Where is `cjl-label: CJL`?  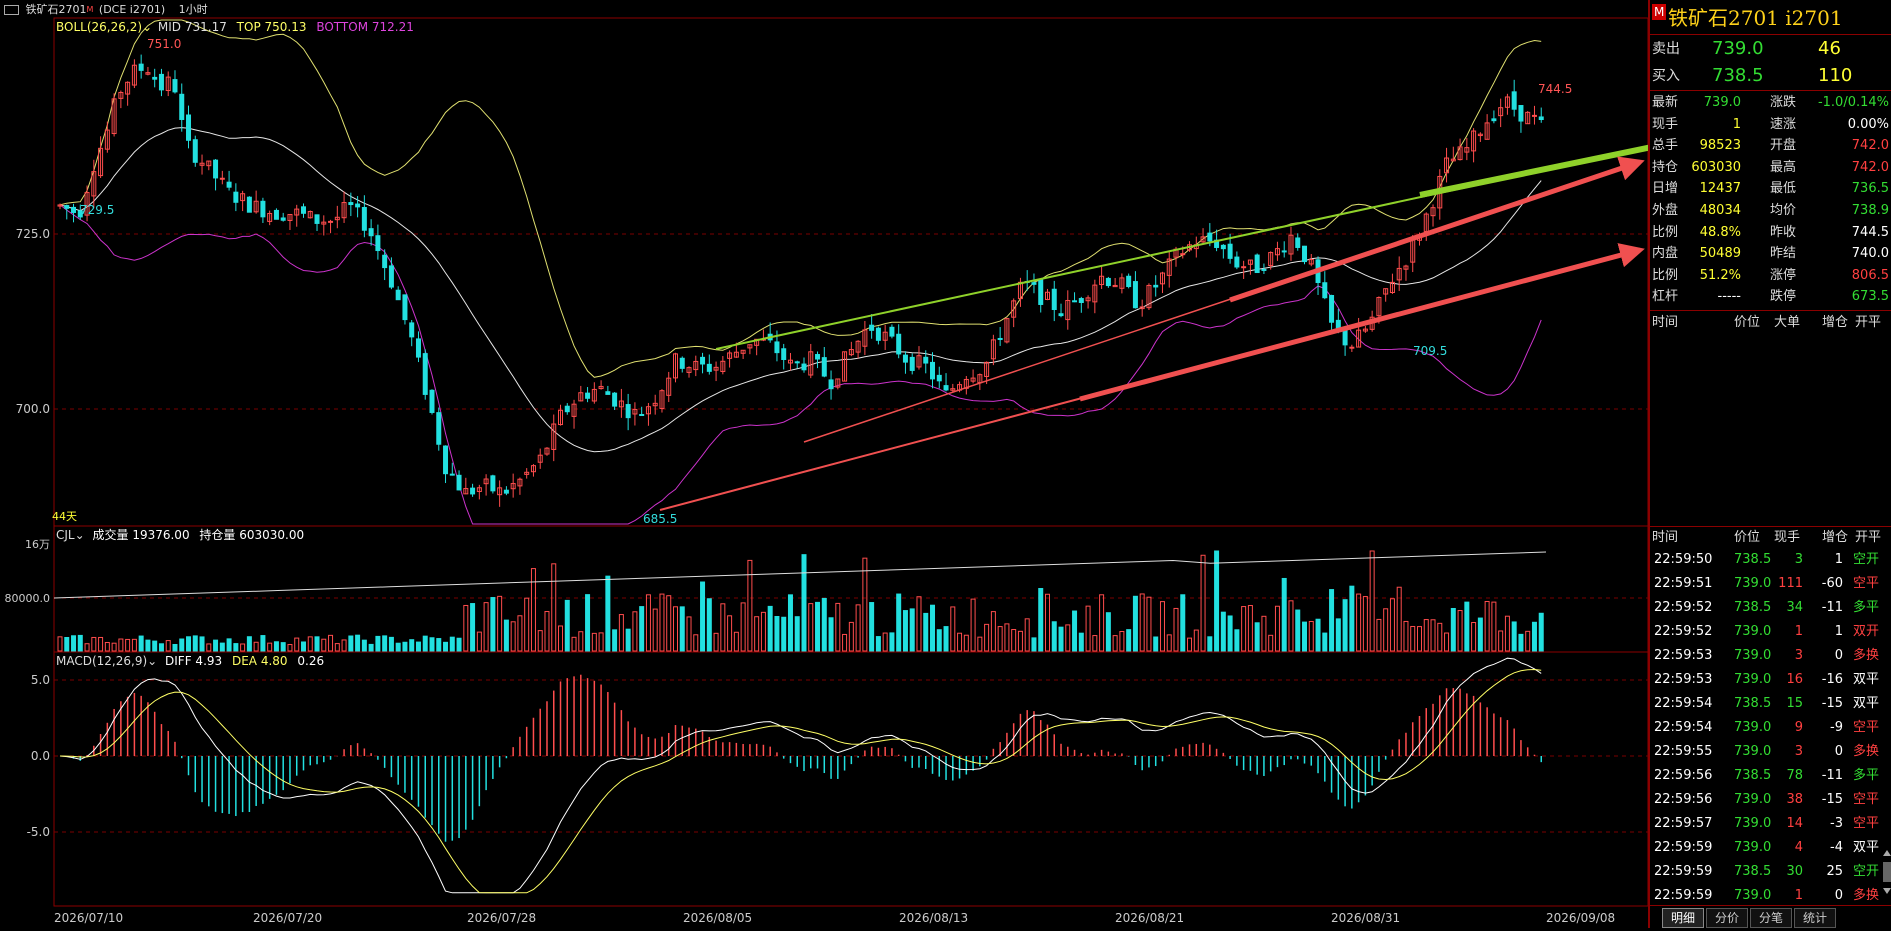
cjl-label: CJL is located at coordinates (65, 535).